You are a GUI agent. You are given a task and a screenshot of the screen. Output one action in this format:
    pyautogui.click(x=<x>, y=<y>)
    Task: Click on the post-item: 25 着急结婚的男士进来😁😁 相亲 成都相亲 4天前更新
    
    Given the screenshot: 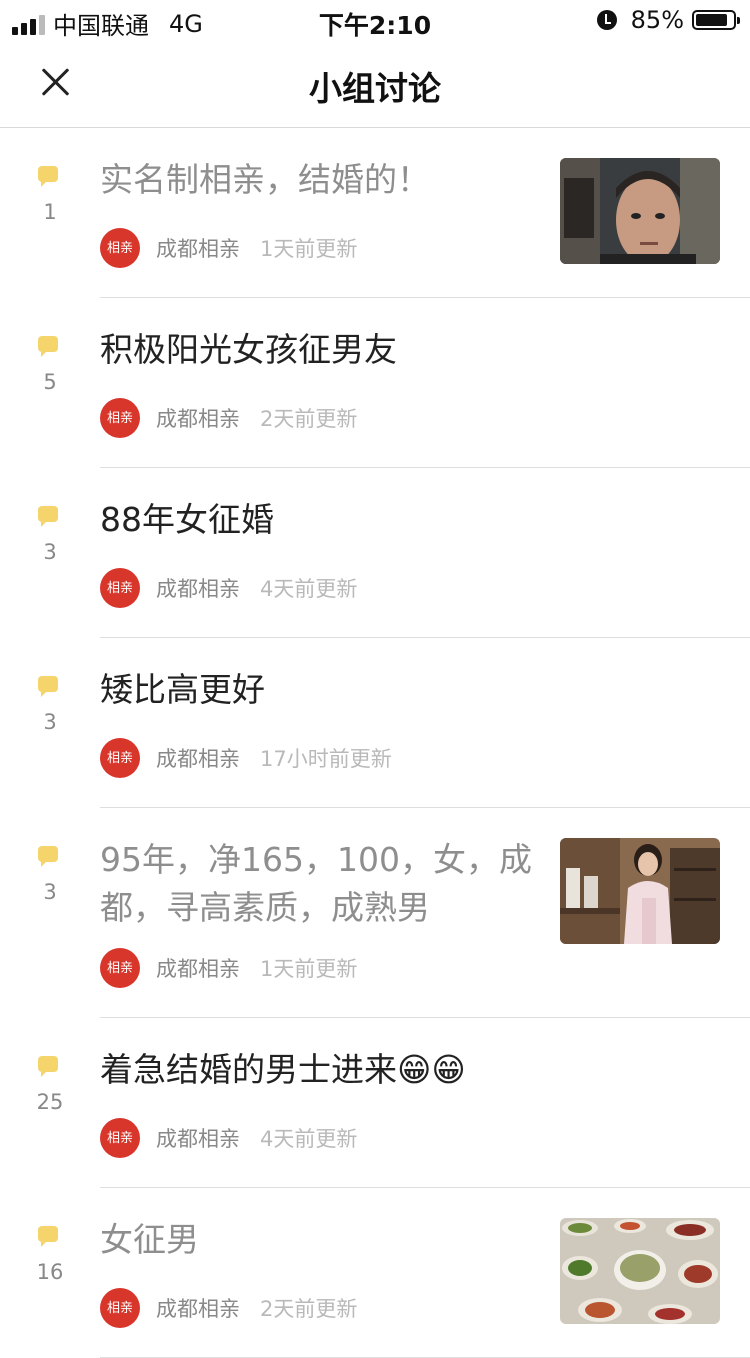 What is the action you would take?
    pyautogui.click(x=375, y=1103)
    